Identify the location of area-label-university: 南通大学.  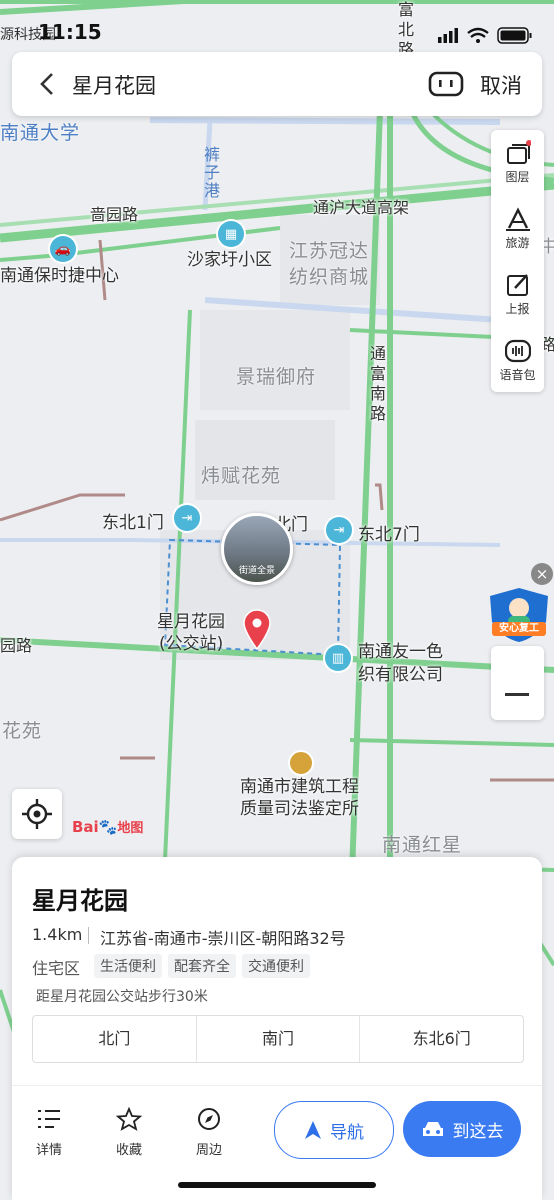
(40, 131).